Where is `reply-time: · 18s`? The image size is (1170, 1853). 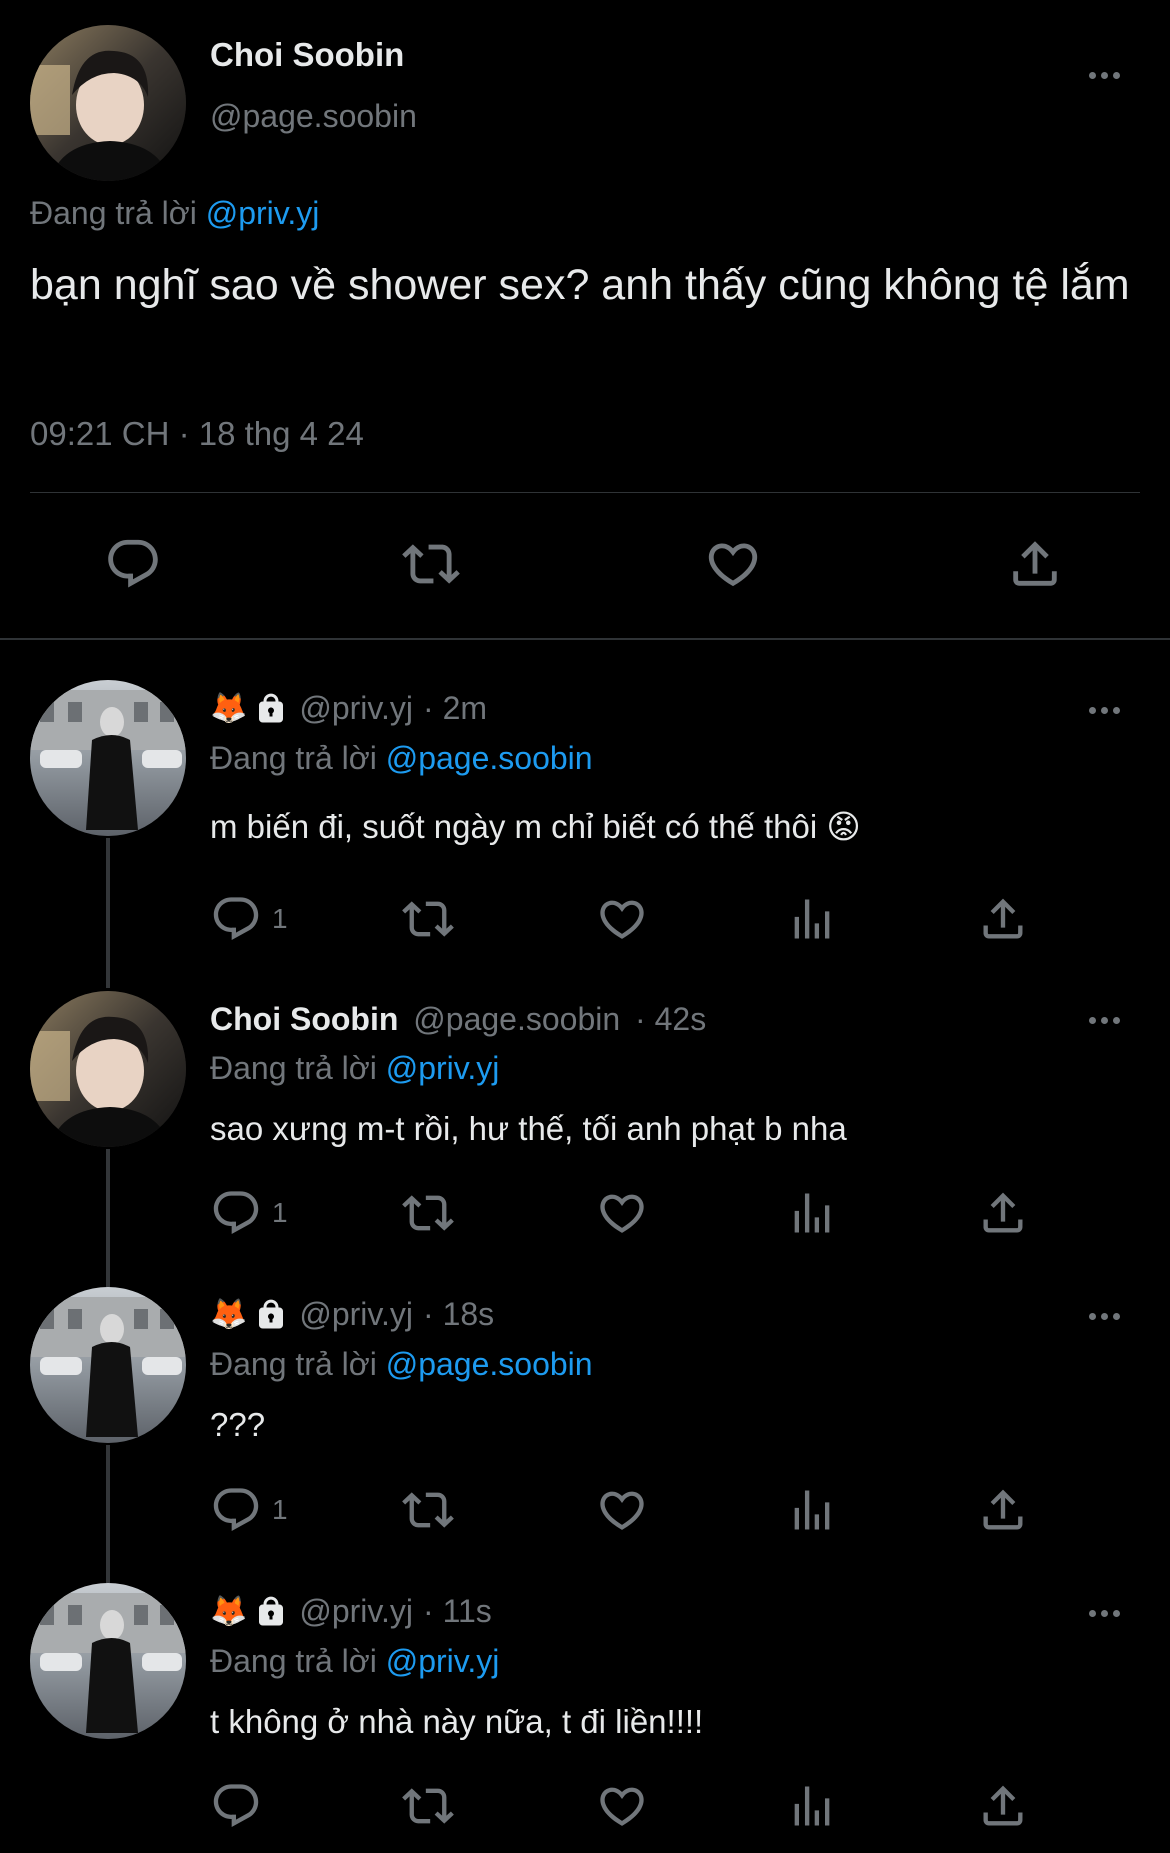 reply-time: · 18s is located at coordinates (458, 1314).